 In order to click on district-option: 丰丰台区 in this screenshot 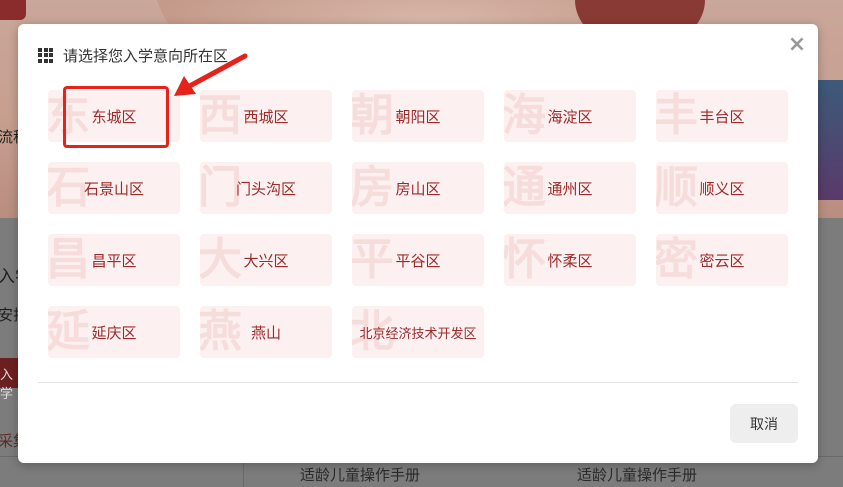, I will do `click(722, 116)`.